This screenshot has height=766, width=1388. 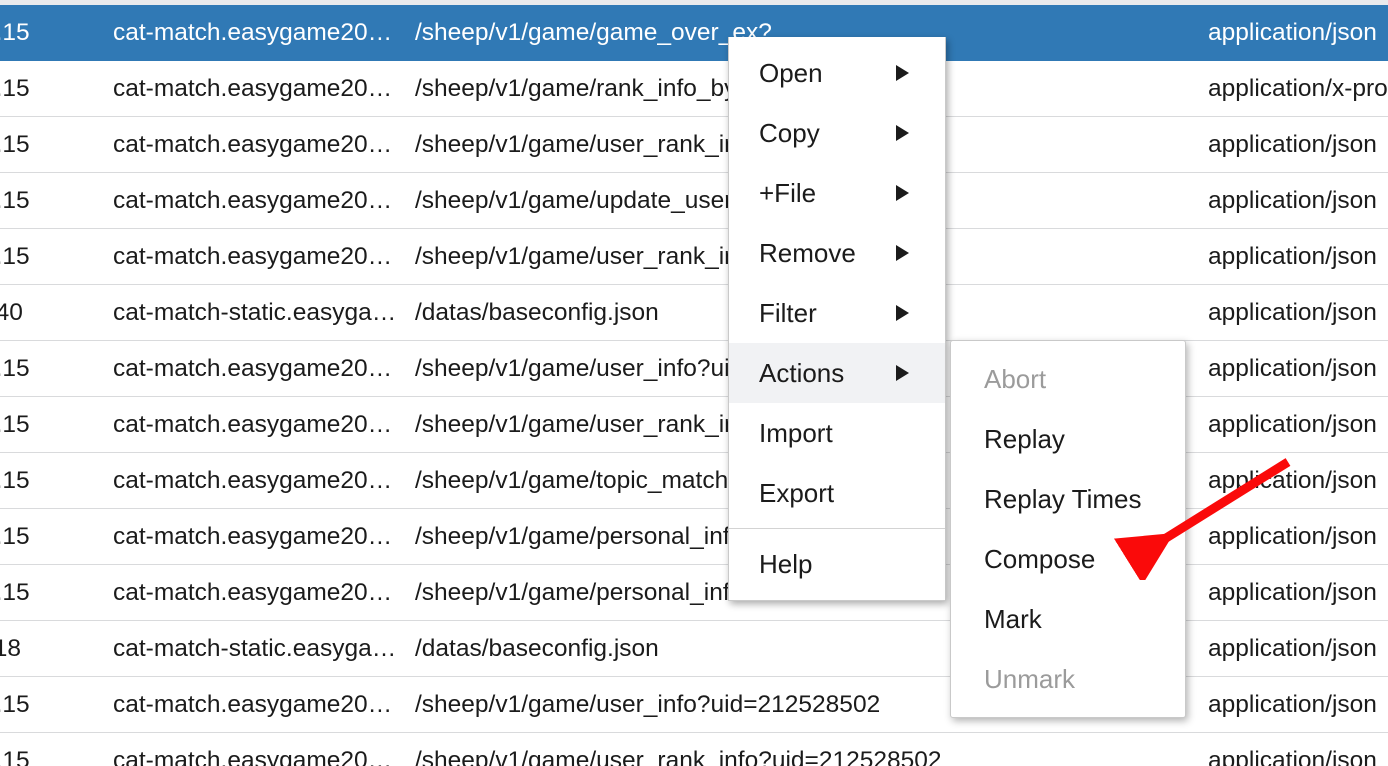 What do you see at coordinates (1040, 559) in the screenshot?
I see `submenu-item-label: Compose` at bounding box center [1040, 559].